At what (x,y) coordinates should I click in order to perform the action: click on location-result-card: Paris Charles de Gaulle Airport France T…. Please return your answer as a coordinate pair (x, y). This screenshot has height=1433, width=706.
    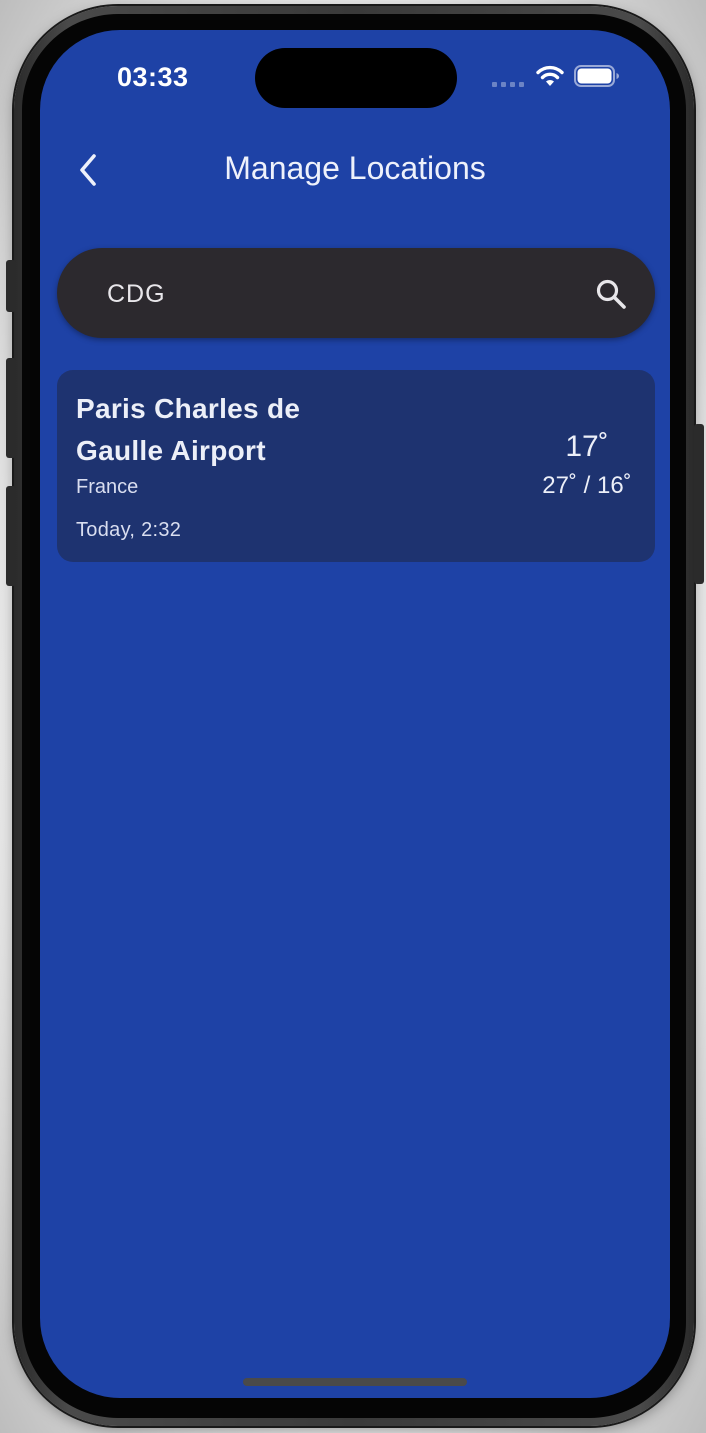
    Looking at the image, I should click on (356, 466).